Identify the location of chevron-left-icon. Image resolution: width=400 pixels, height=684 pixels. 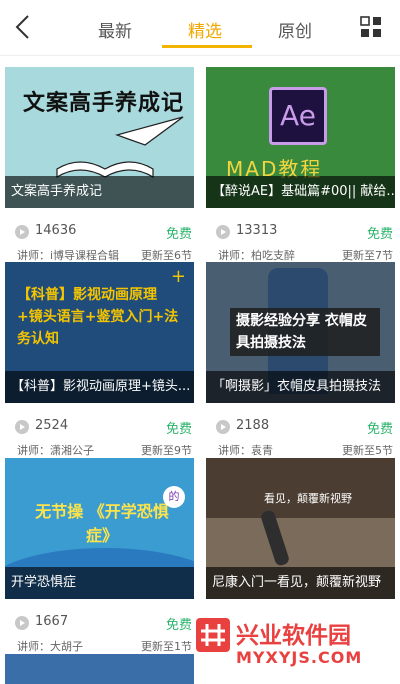
(23, 27).